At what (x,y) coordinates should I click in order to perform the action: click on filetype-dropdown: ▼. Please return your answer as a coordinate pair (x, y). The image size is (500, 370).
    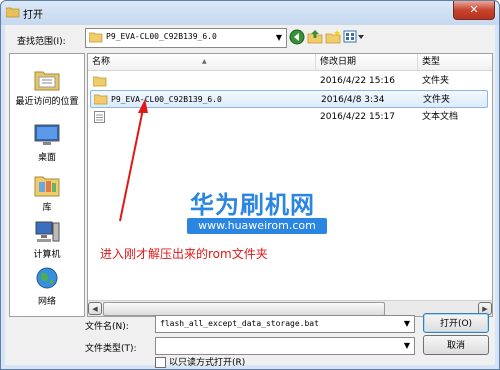
    Looking at the image, I should click on (285, 346).